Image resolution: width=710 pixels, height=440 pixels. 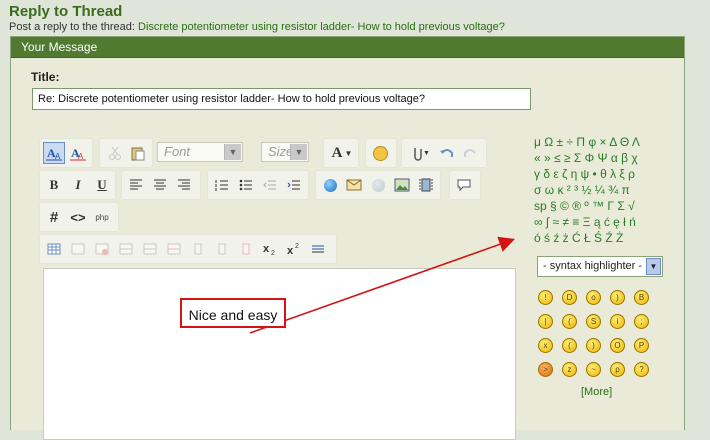 I want to click on toolbar-group-align, so click(x=161, y=185).